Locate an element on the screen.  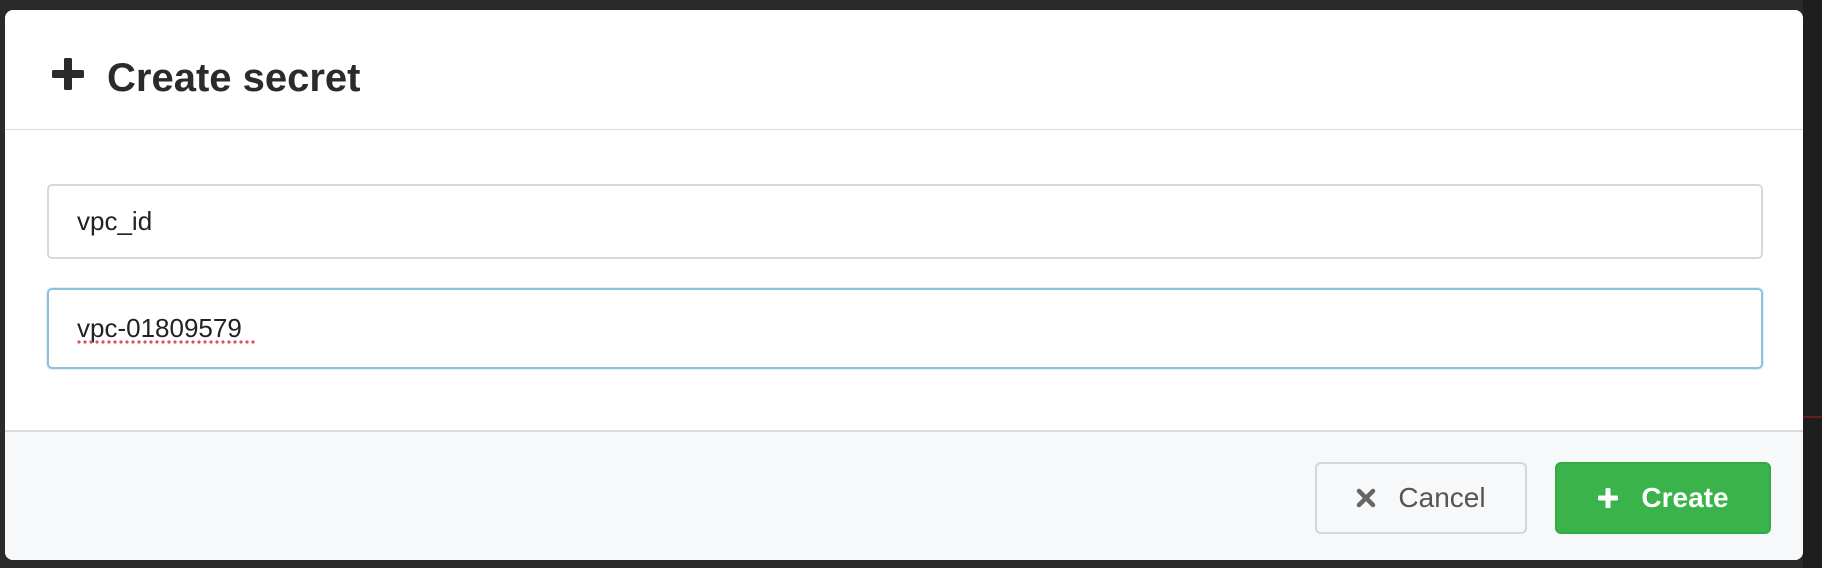
secret-value-input is located at coordinates (905, 328).